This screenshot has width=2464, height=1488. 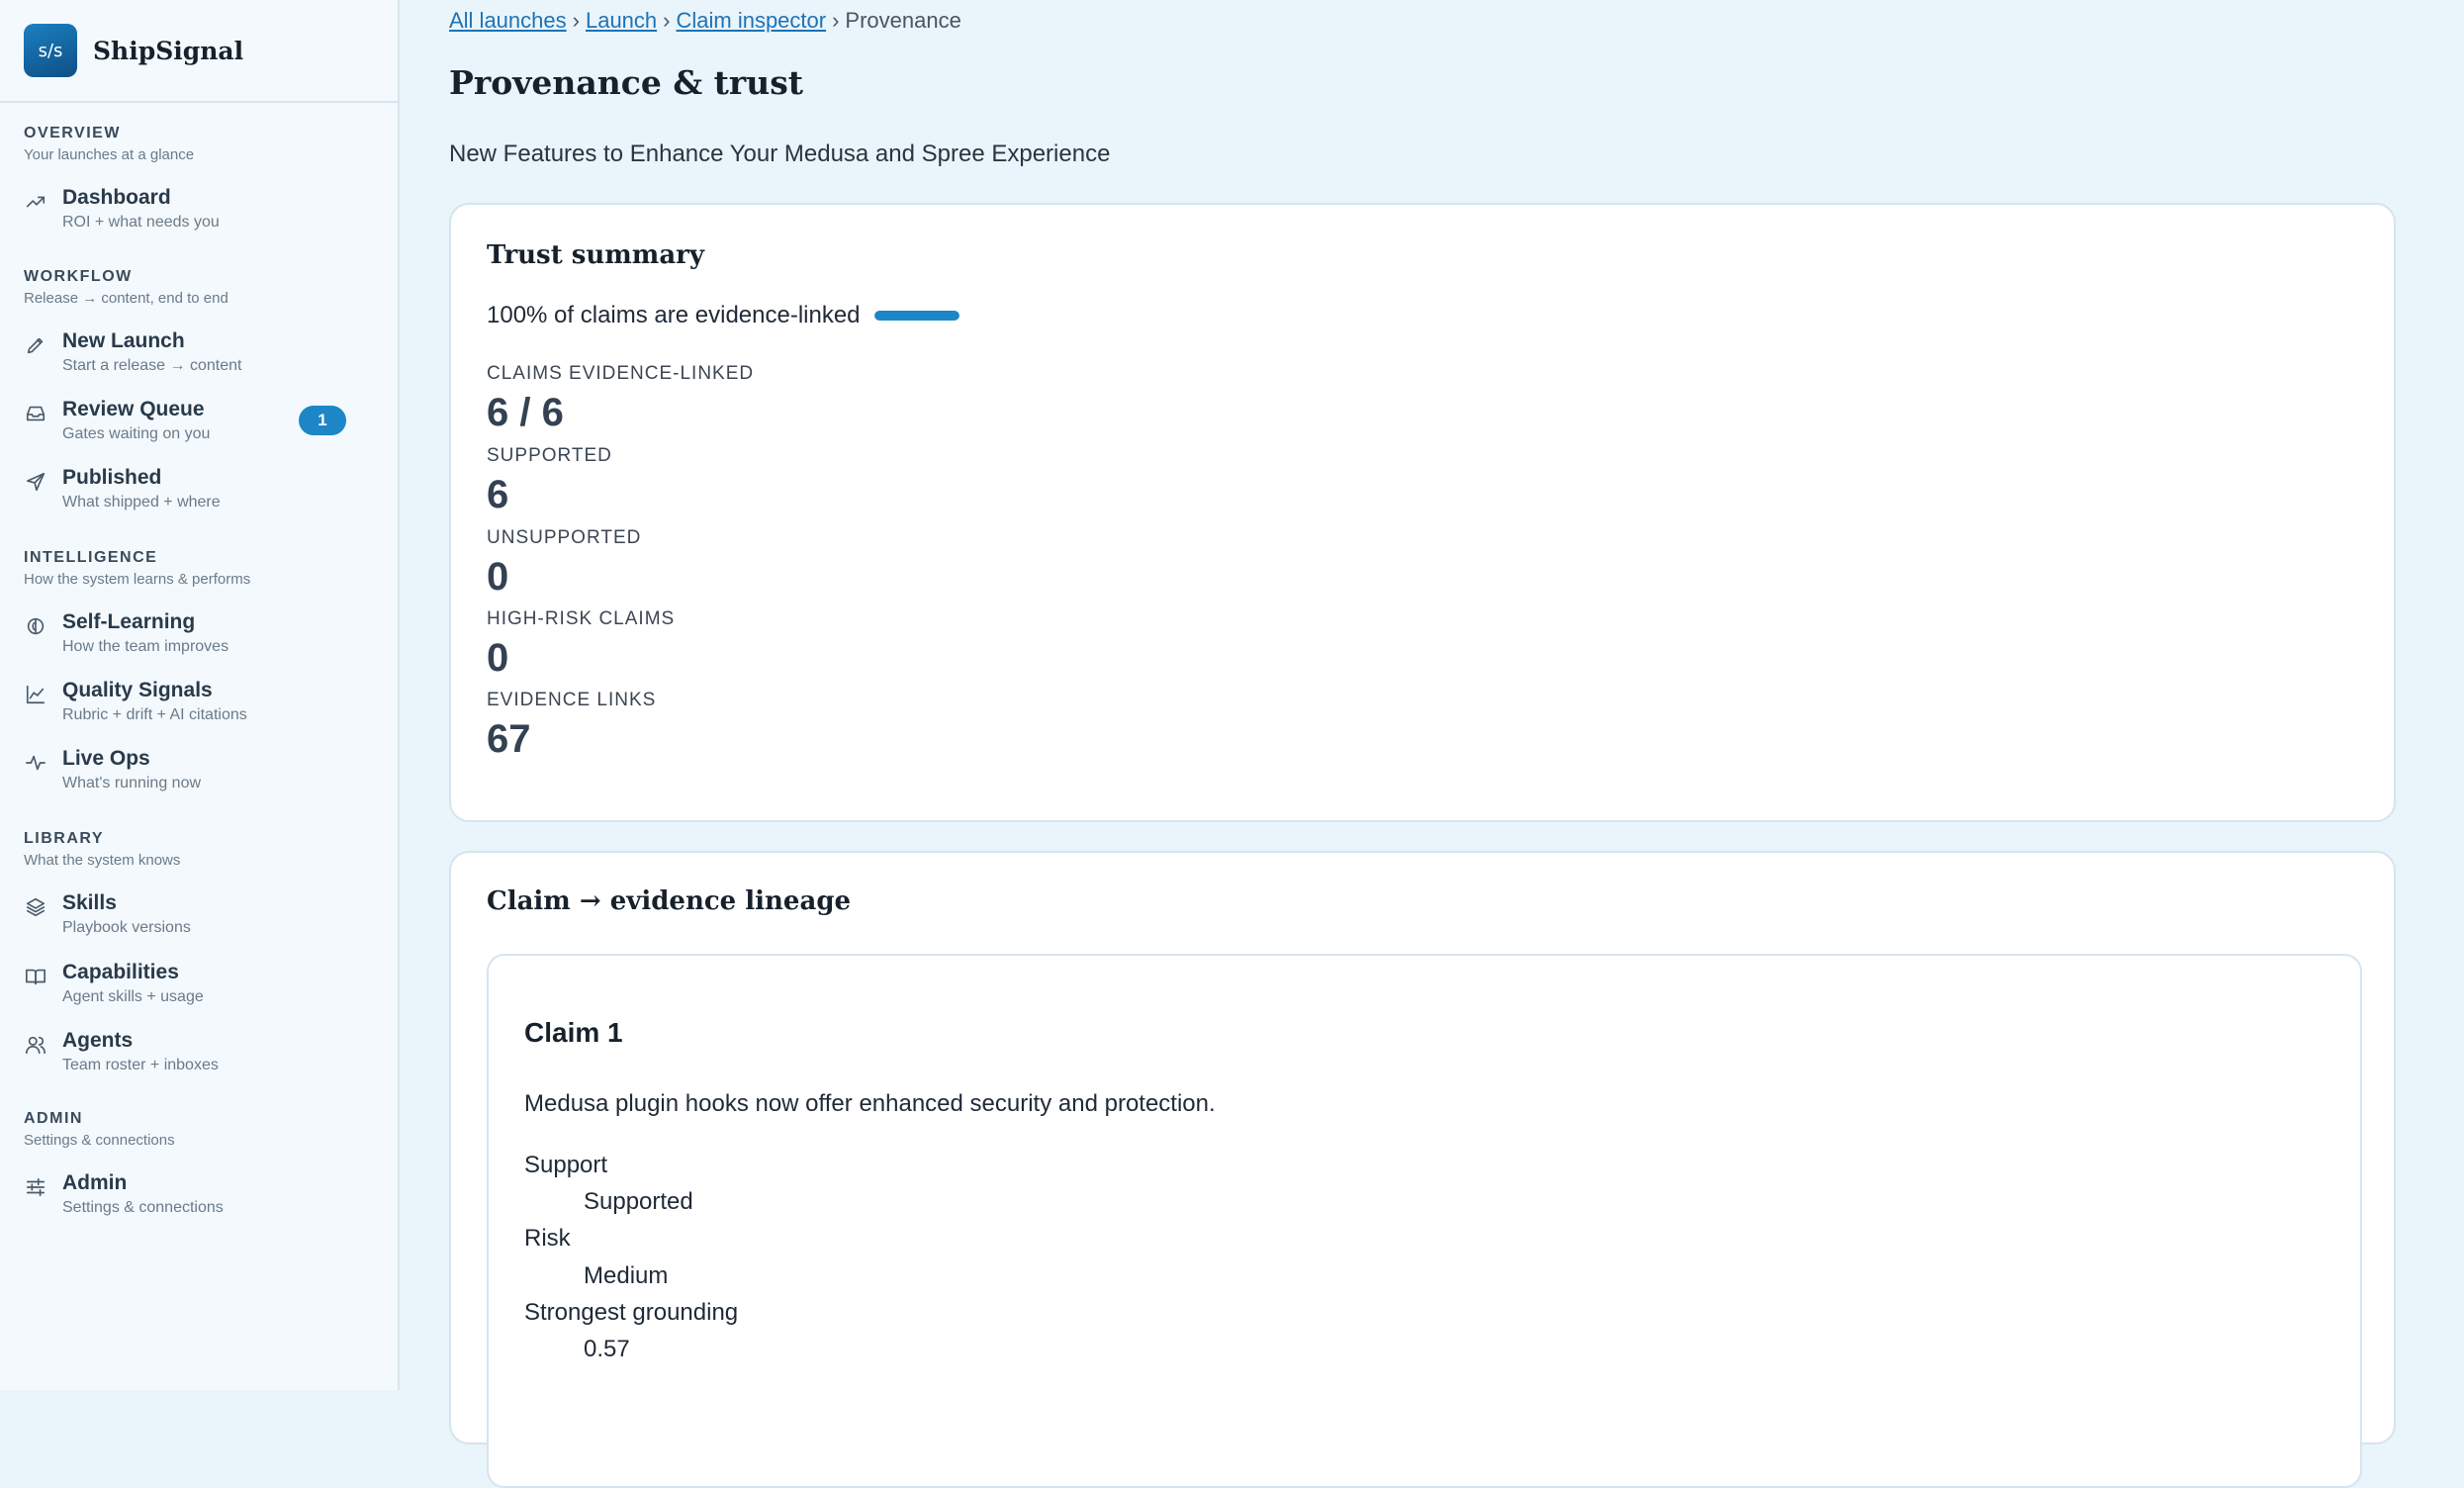 What do you see at coordinates (572, 700) in the screenshot?
I see `stat-label: EVIDENCE LINKS` at bounding box center [572, 700].